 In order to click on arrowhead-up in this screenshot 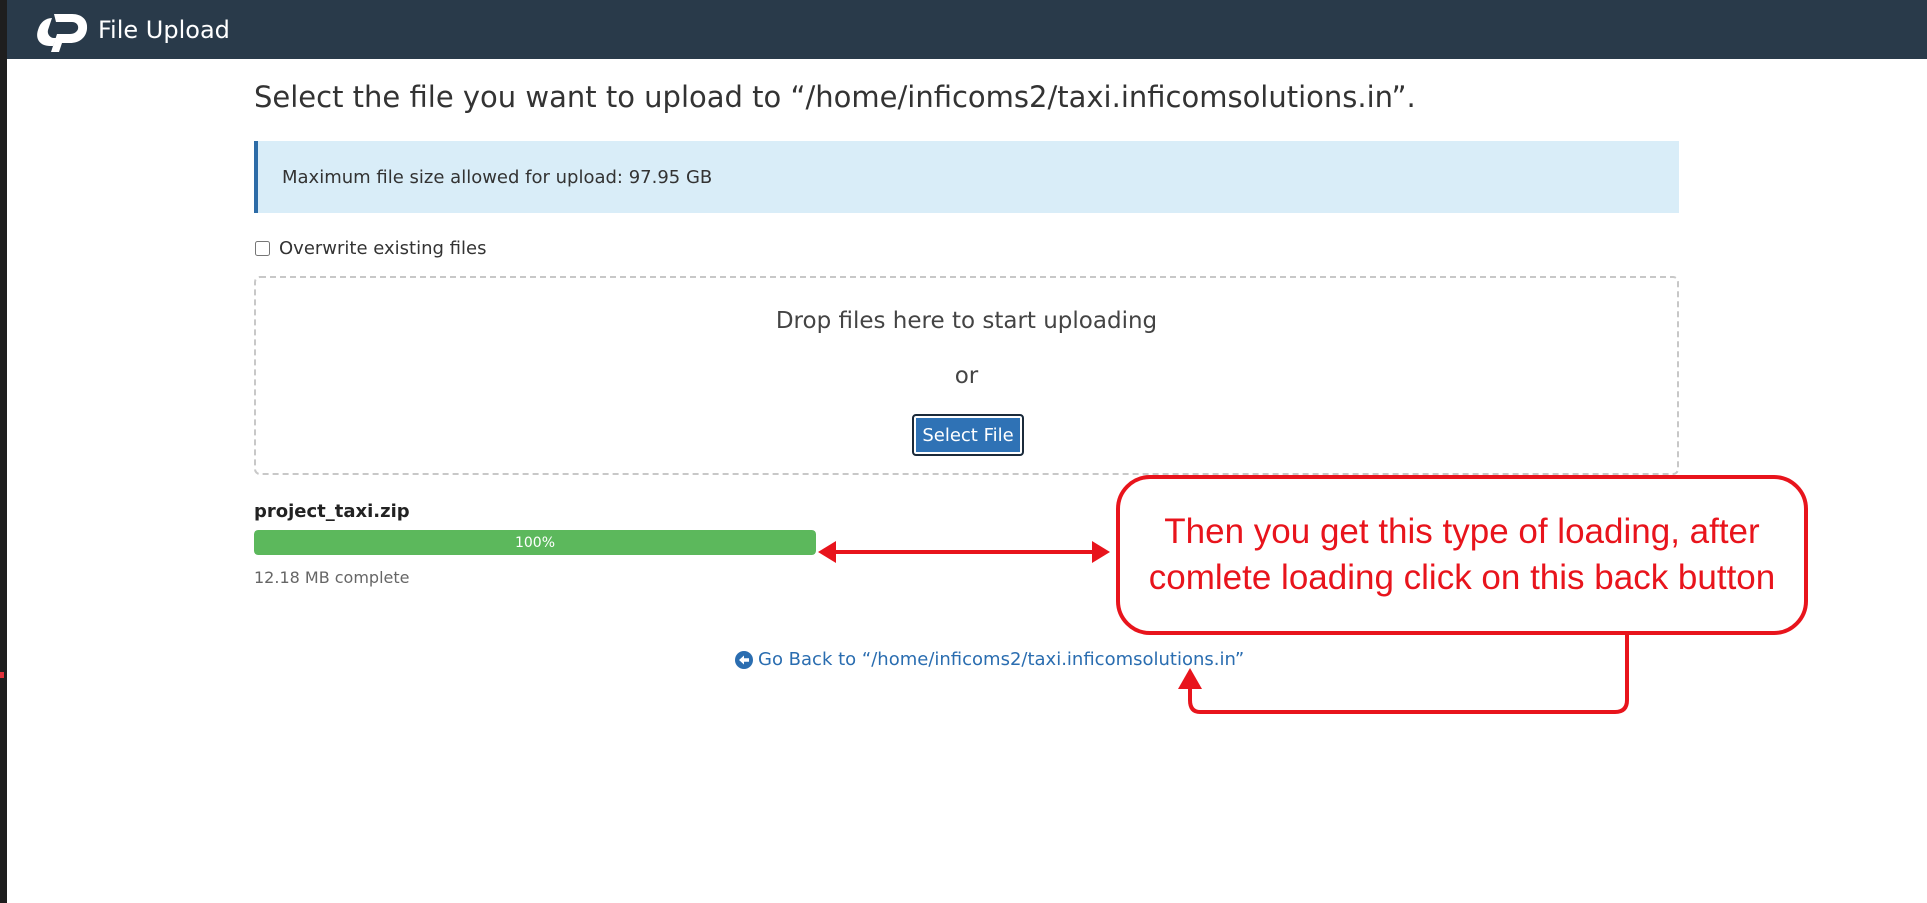, I will do `click(1190, 678)`.